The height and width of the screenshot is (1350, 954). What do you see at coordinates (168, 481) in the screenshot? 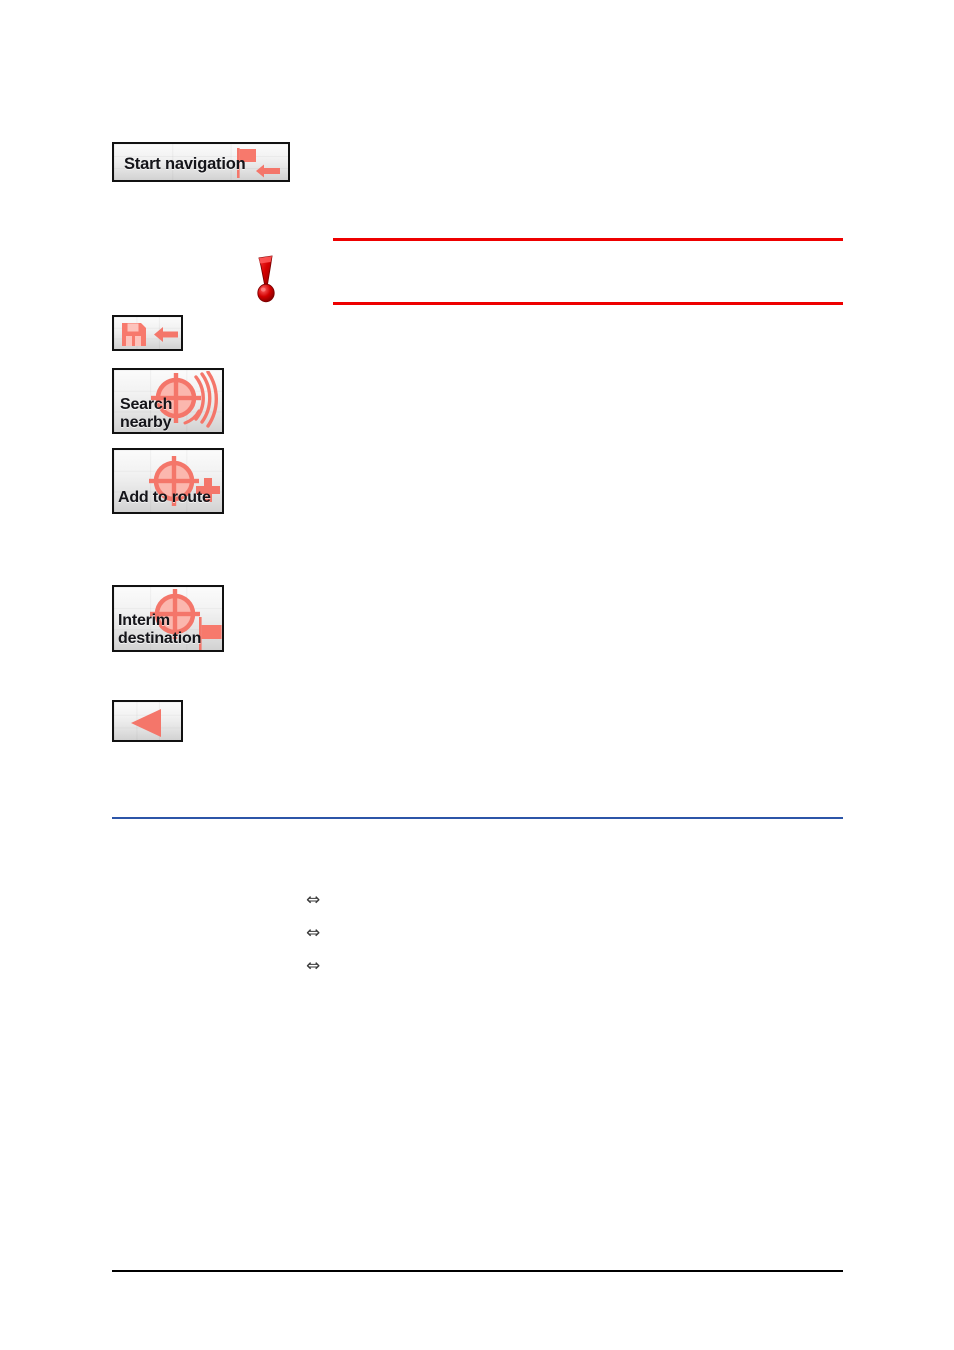
I see `add-to-route-button: Add to route` at bounding box center [168, 481].